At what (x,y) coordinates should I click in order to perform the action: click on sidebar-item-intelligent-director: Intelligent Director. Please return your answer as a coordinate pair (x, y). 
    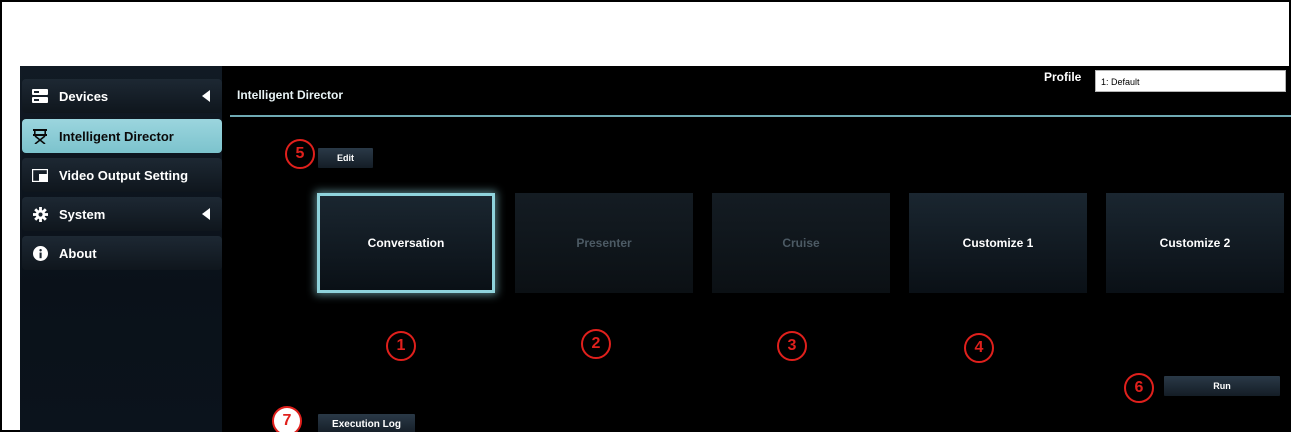
    Looking at the image, I should click on (122, 136).